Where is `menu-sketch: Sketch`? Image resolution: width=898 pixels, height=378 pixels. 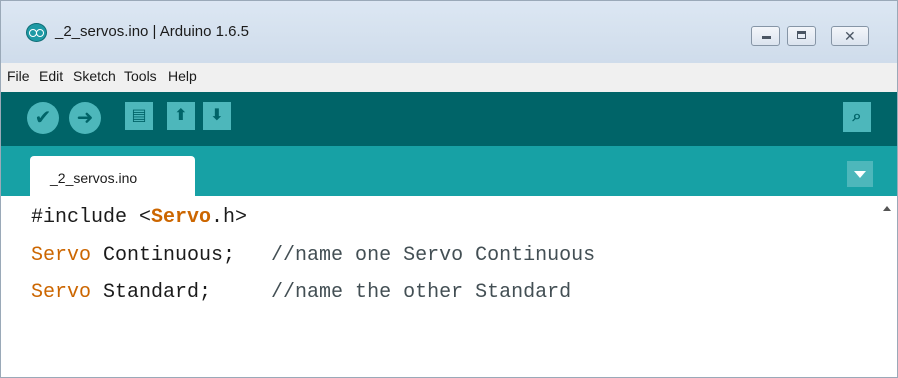 menu-sketch: Sketch is located at coordinates (94, 76).